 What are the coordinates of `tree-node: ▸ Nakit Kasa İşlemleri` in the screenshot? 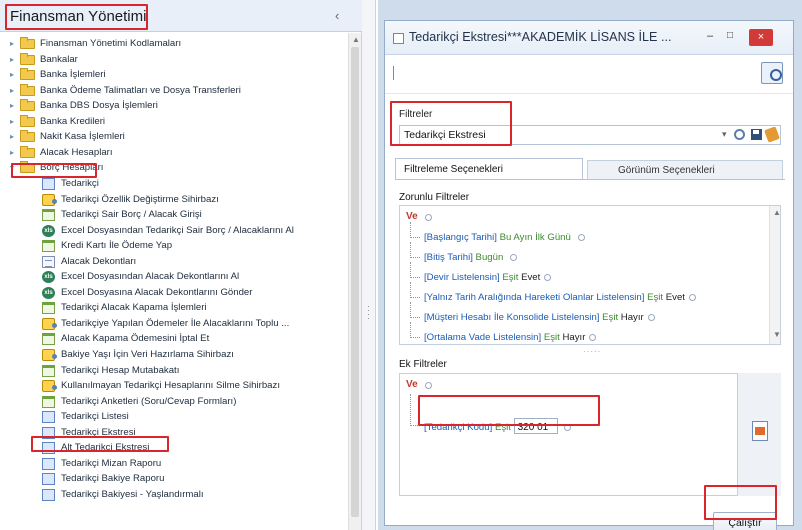 It's located at (174, 137).